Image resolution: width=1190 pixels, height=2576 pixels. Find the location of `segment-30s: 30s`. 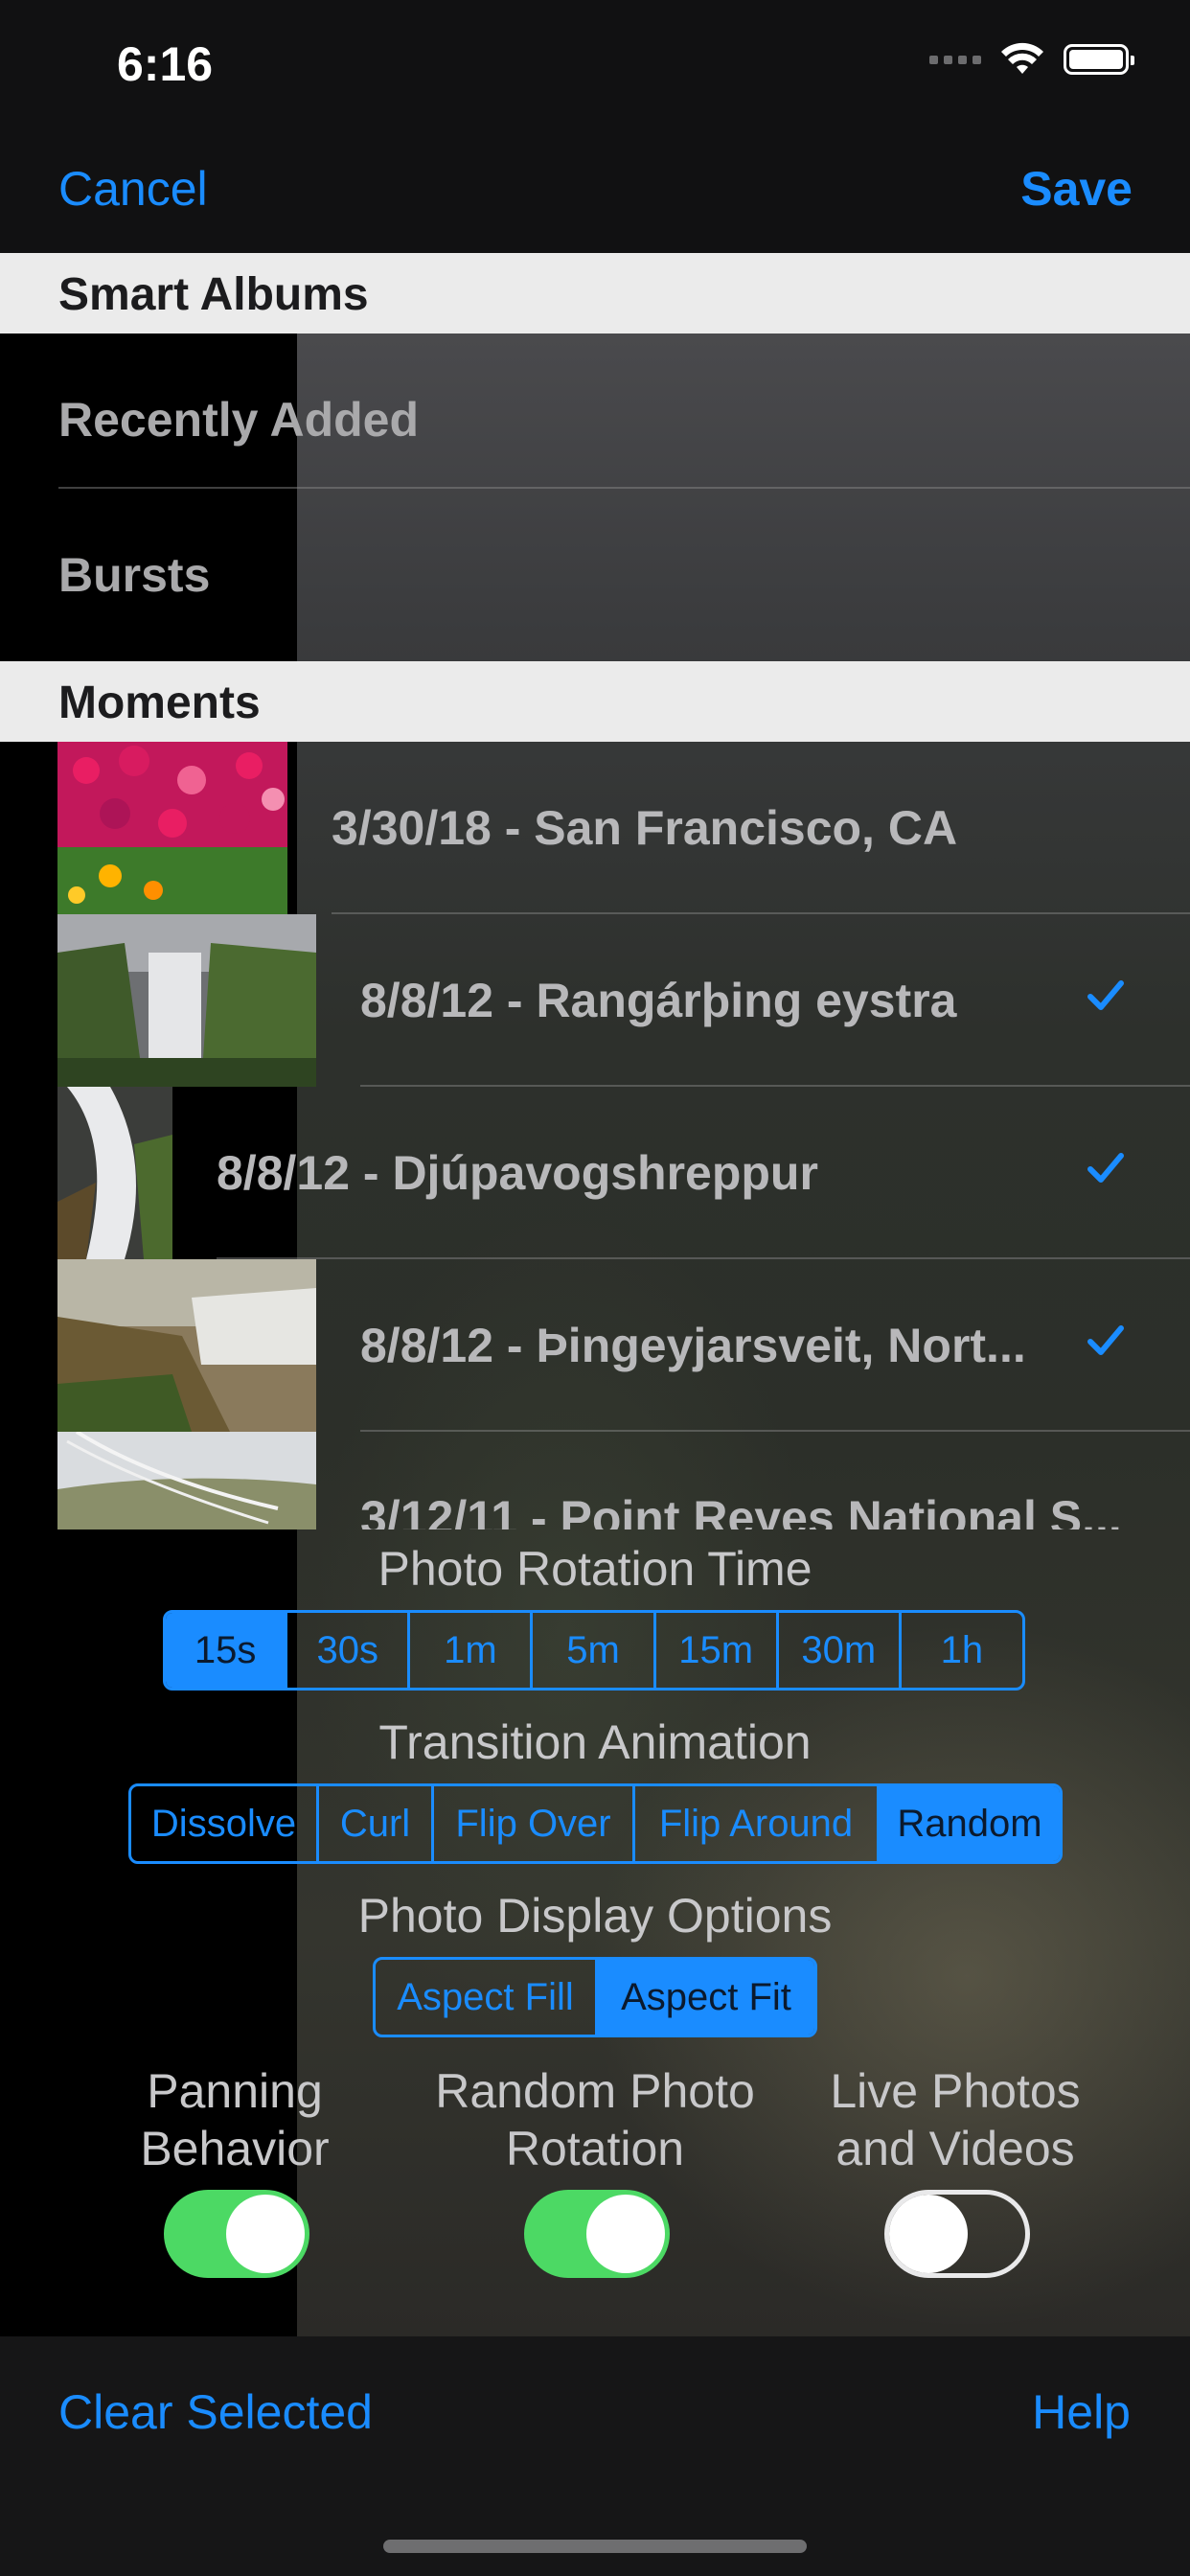

segment-30s: 30s is located at coordinates (349, 1650).